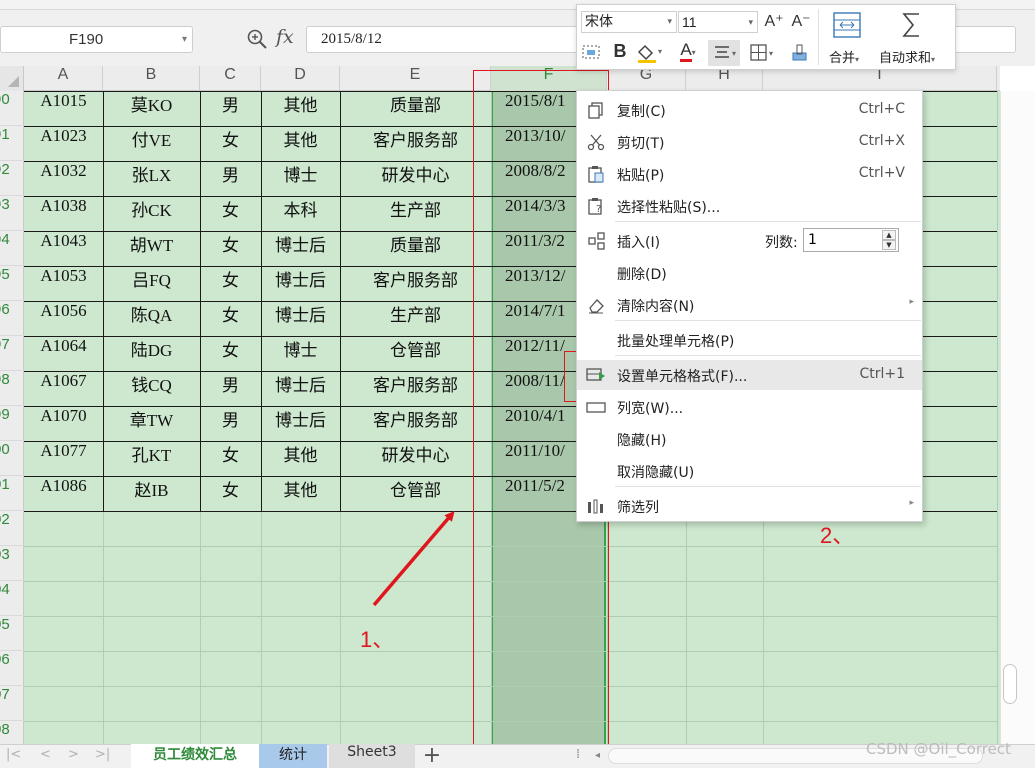 This screenshot has width=1035, height=768. I want to click on menu-item-6: 清除内容(N) ▸, so click(749, 305).